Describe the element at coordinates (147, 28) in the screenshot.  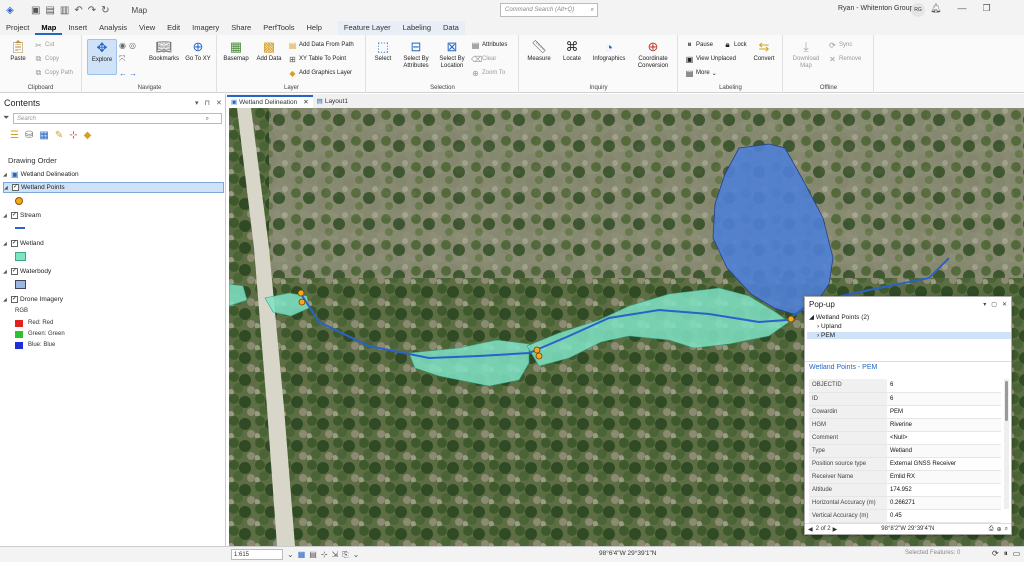
I see `tab-view: View` at that location.